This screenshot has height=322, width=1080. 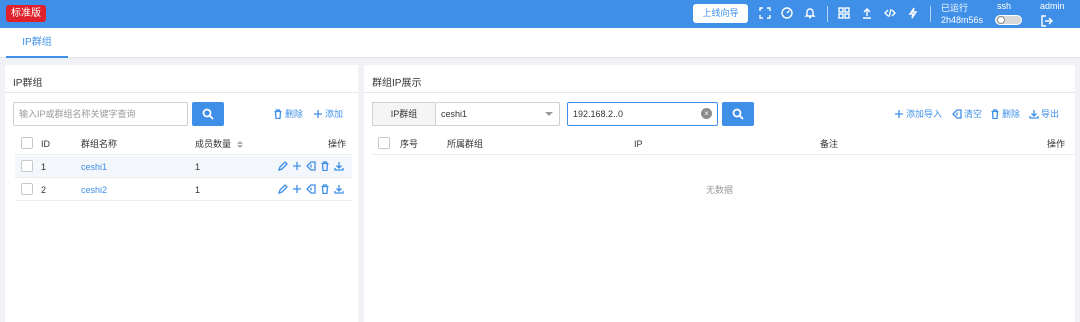 I want to click on delete-ip-button: 删除, so click(x=1005, y=113).